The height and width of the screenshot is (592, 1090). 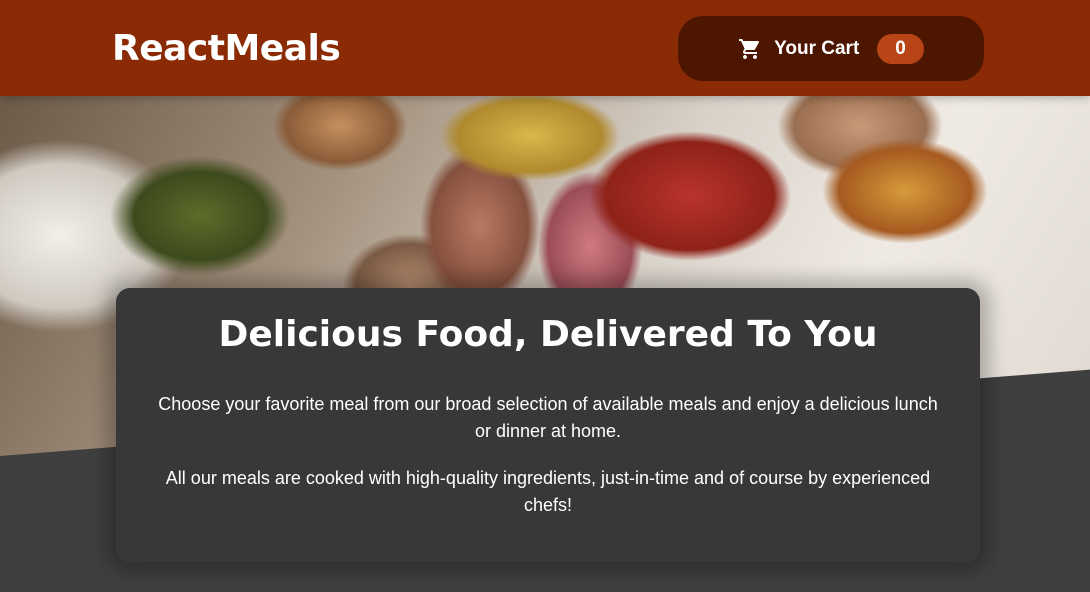 What do you see at coordinates (226, 48) in the screenshot?
I see `brand-title: ReactMeals` at bounding box center [226, 48].